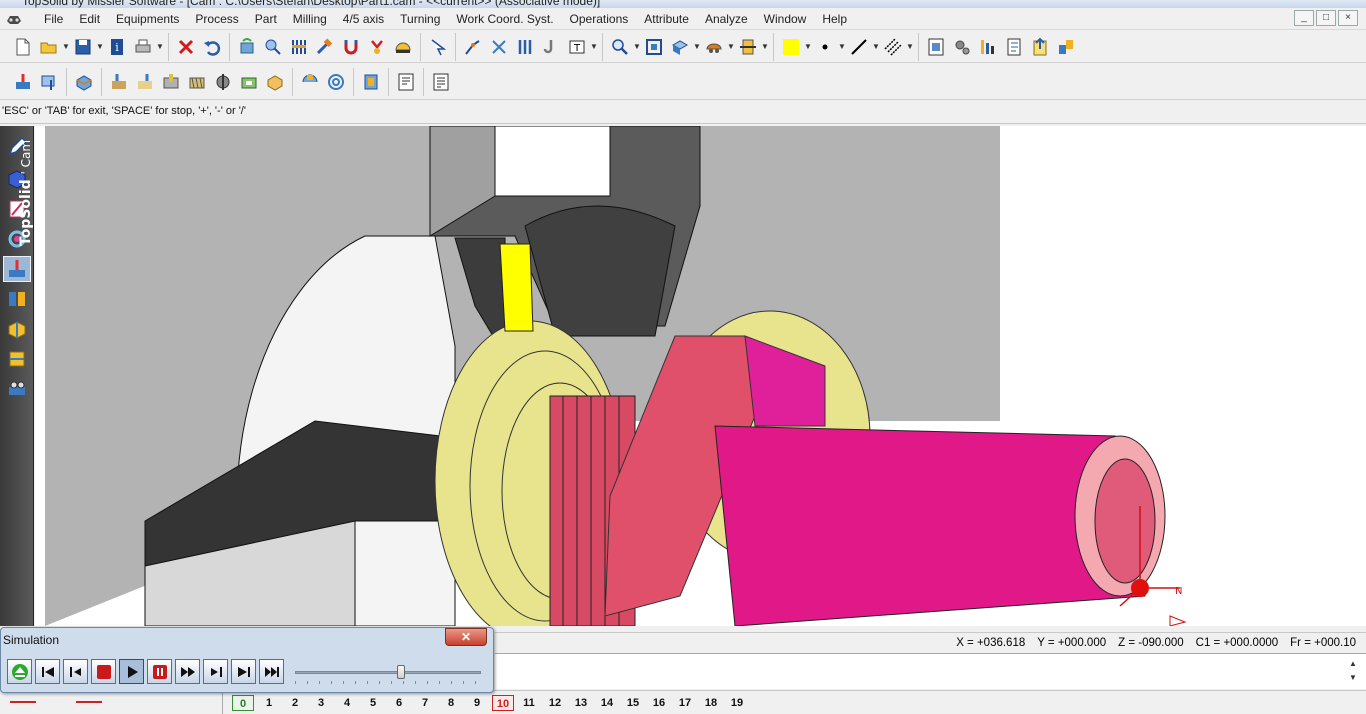  What do you see at coordinates (17, 389) in the screenshot?
I see `left-tool-fixture` at bounding box center [17, 389].